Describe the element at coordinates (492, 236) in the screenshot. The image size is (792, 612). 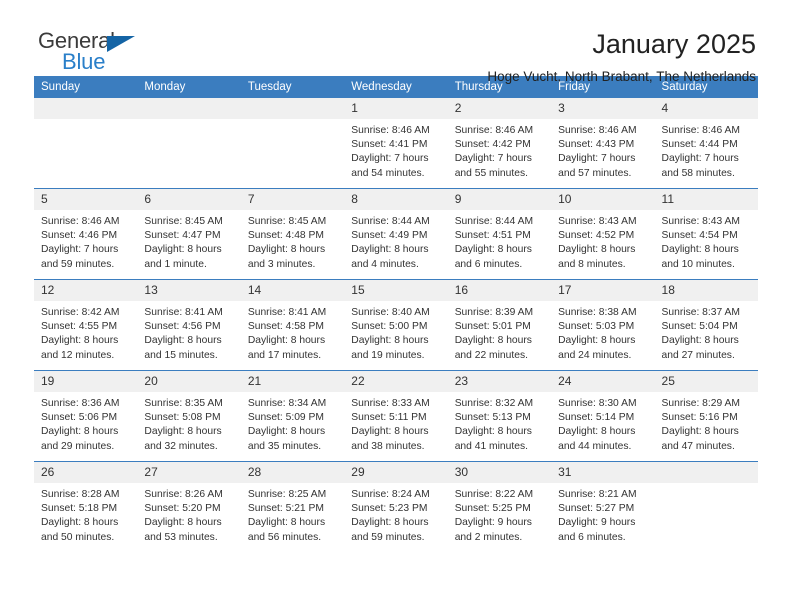
I see `sunset-time: Sunset: 4:51 PM` at that location.